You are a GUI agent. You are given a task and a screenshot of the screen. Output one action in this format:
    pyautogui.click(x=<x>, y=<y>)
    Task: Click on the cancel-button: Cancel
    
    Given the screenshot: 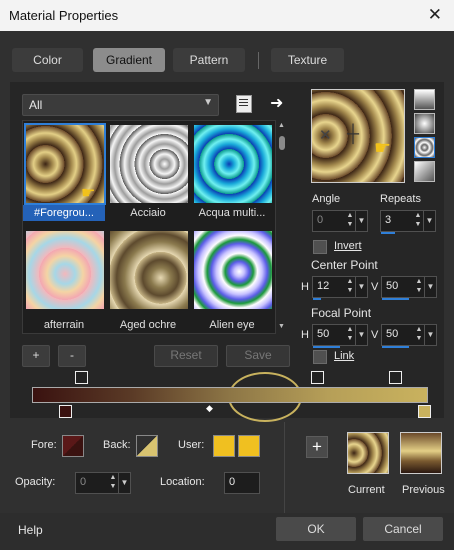 What is the action you would take?
    pyautogui.click(x=403, y=529)
    